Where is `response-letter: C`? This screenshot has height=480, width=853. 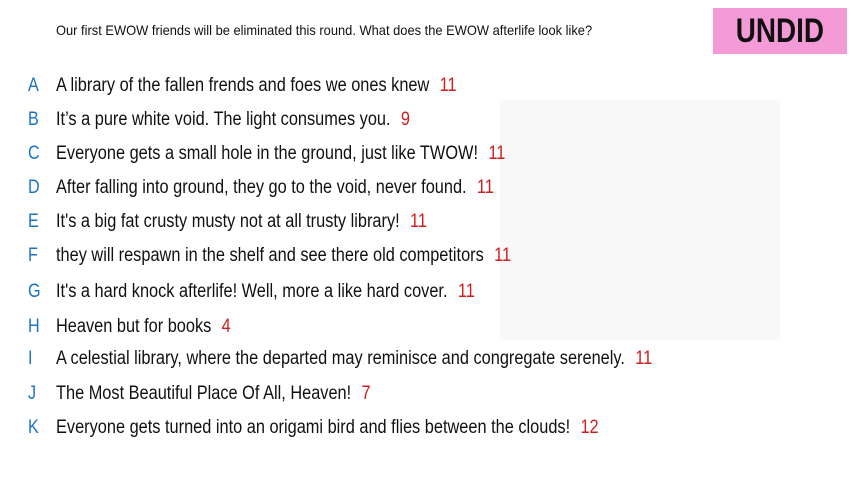
response-letter: C is located at coordinates (34, 153).